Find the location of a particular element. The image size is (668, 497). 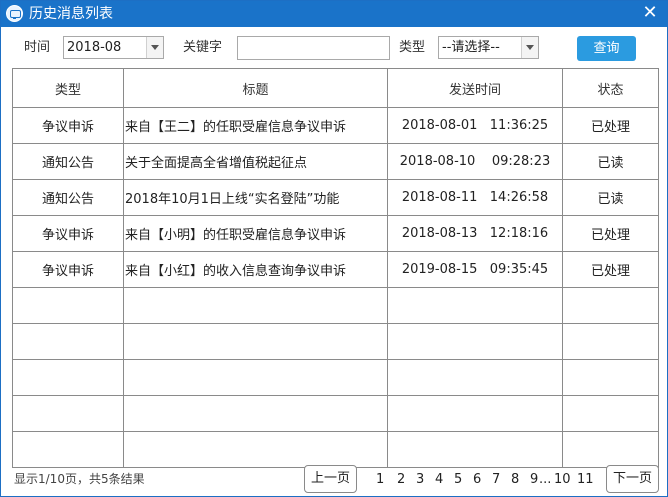

cell-send-time: 2018-08-11 14:26:58 is located at coordinates (475, 197).